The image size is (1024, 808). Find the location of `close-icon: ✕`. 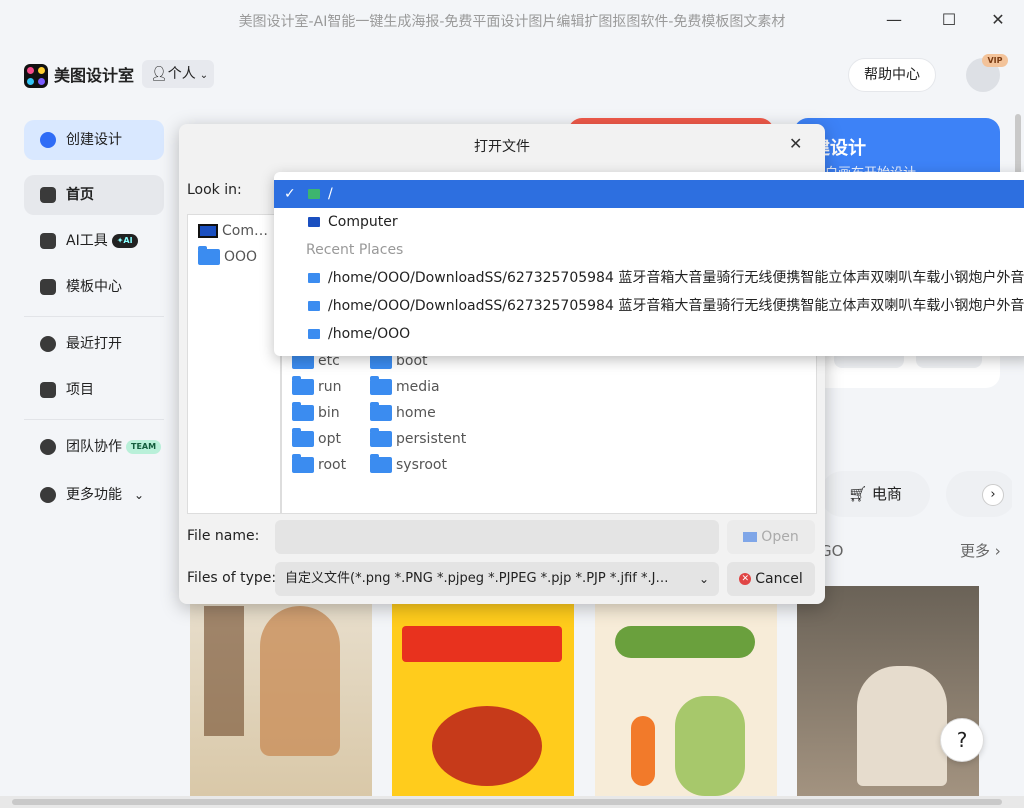

close-icon: ✕ is located at coordinates (795, 143).